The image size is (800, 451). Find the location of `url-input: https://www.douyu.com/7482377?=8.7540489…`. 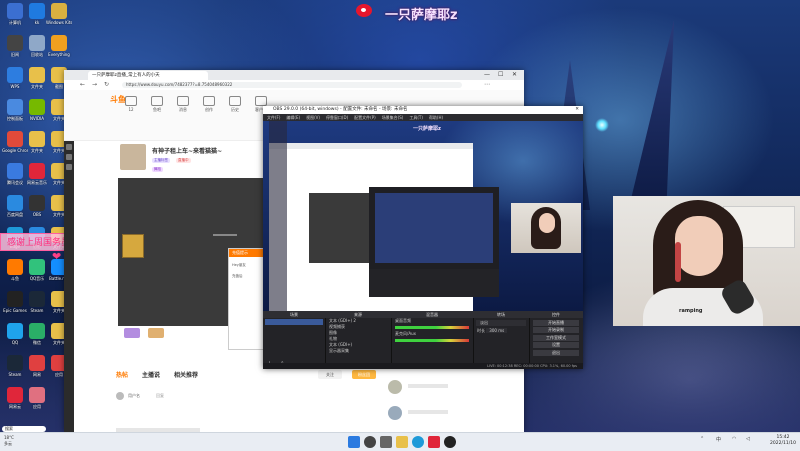

url-input: https://www.douyu.com/7482377?=8.7540489… is located at coordinates (292, 85).